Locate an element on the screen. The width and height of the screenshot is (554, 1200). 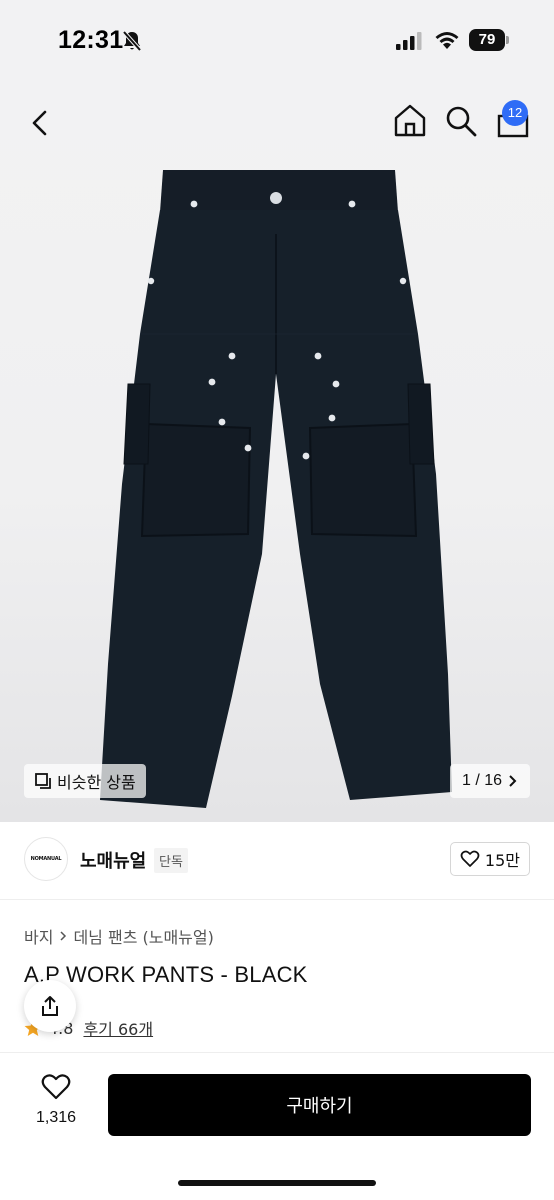
share-button is located at coordinates (50, 1006).